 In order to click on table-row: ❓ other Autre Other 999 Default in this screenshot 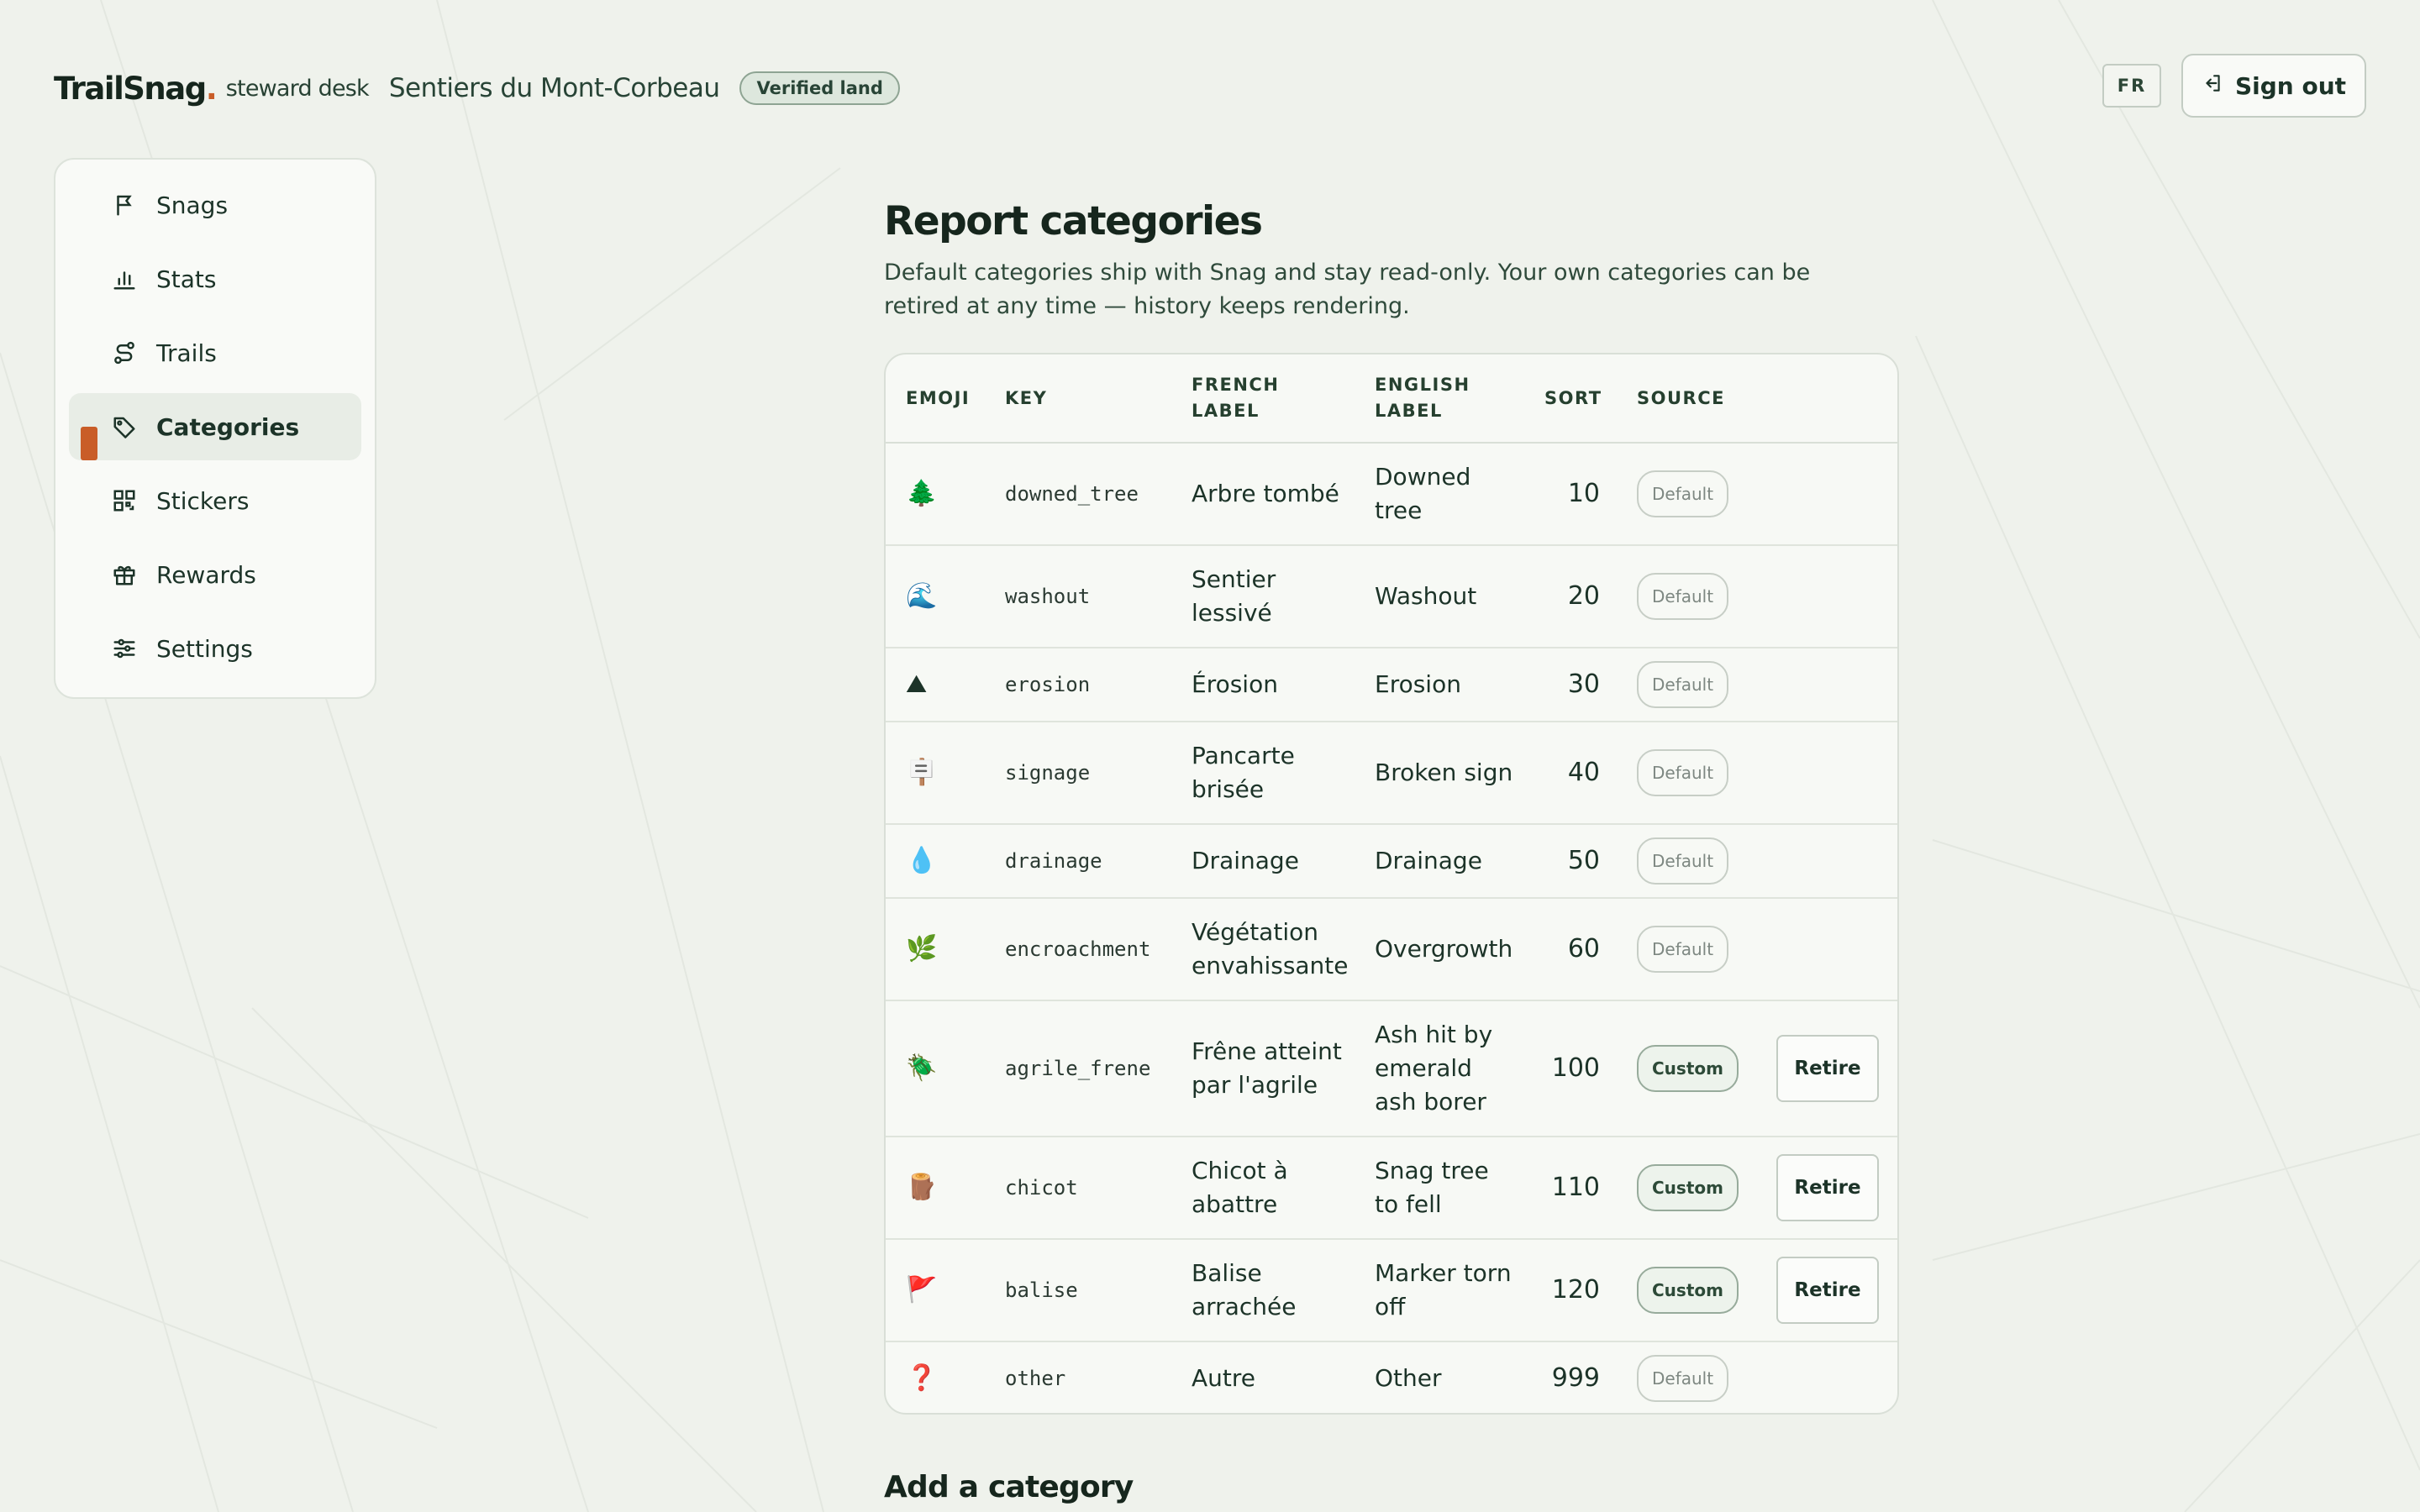, I will do `click(1391, 1377)`.